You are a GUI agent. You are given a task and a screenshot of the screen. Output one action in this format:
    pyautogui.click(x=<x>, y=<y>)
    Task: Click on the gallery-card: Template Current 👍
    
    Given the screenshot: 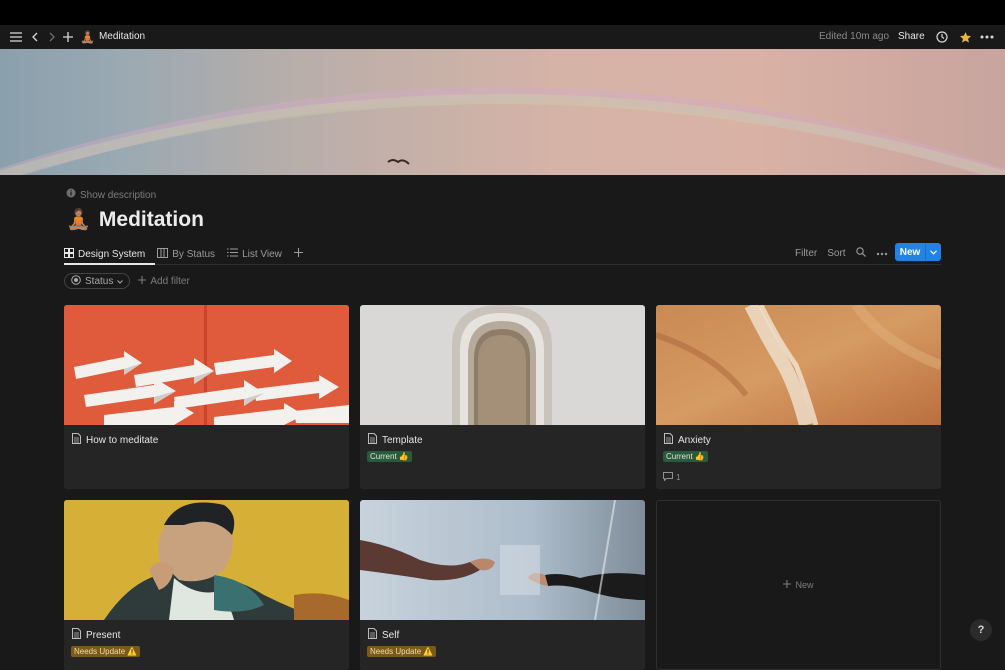 What is the action you would take?
    pyautogui.click(x=502, y=397)
    